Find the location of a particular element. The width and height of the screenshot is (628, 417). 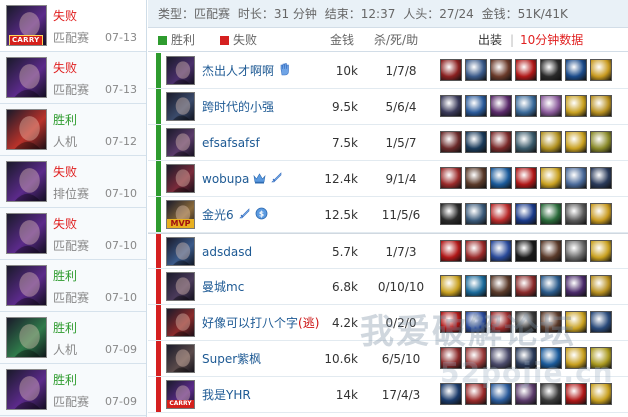

player-name: 曼城mc is located at coordinates (223, 287).